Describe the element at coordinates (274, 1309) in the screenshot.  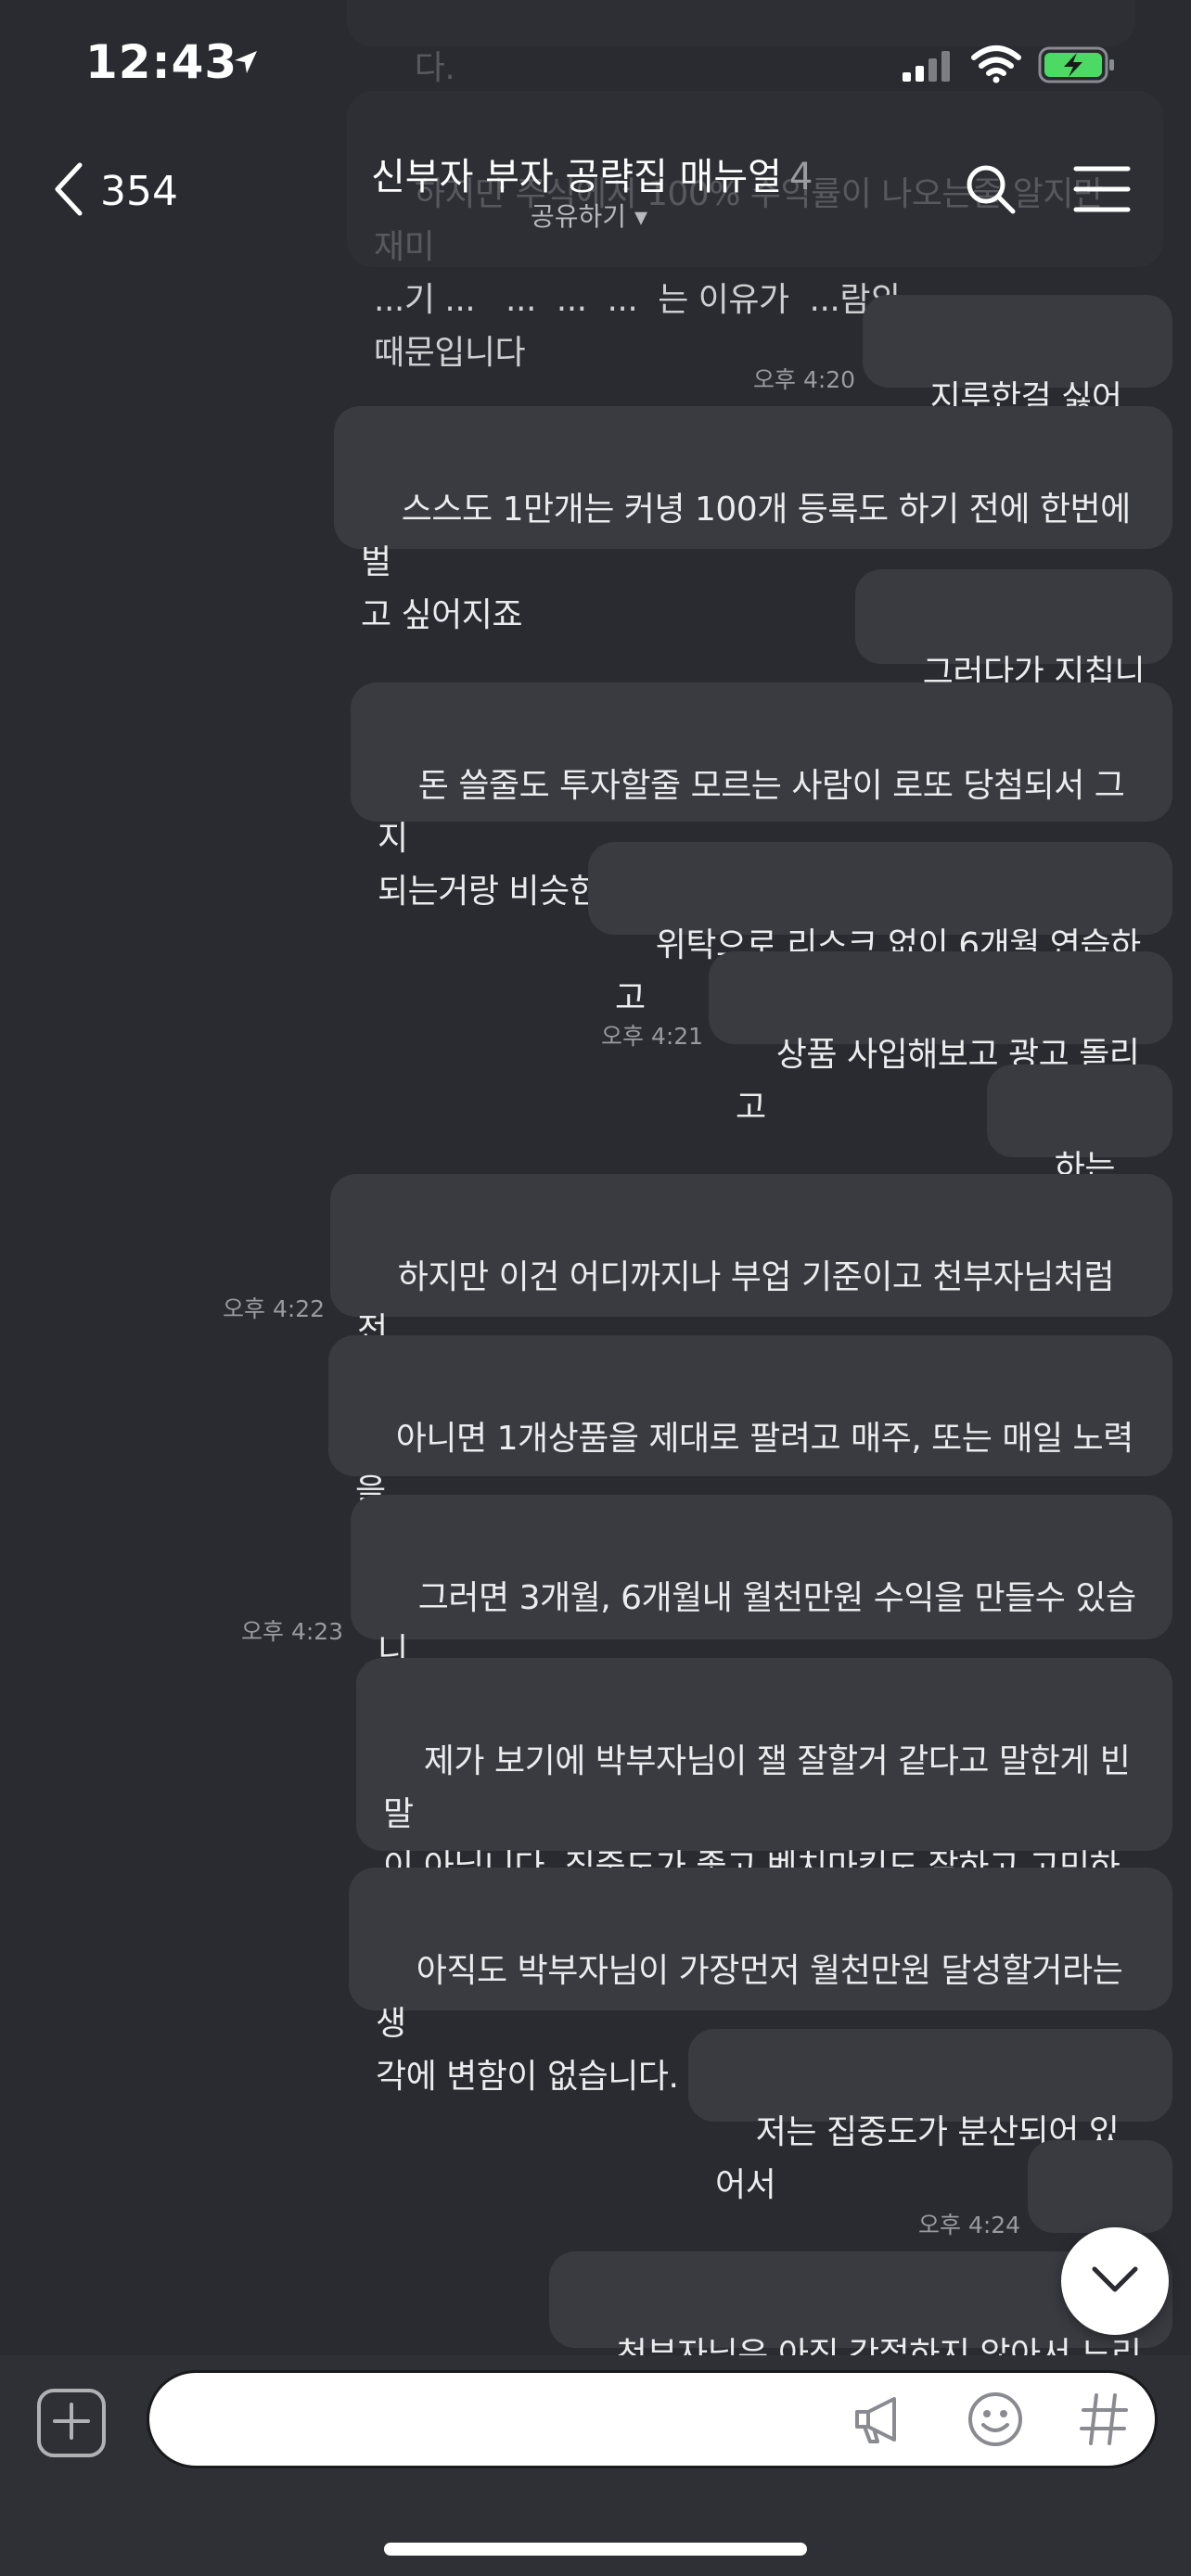
I see `message-timestamp: 오후 4:22` at that location.